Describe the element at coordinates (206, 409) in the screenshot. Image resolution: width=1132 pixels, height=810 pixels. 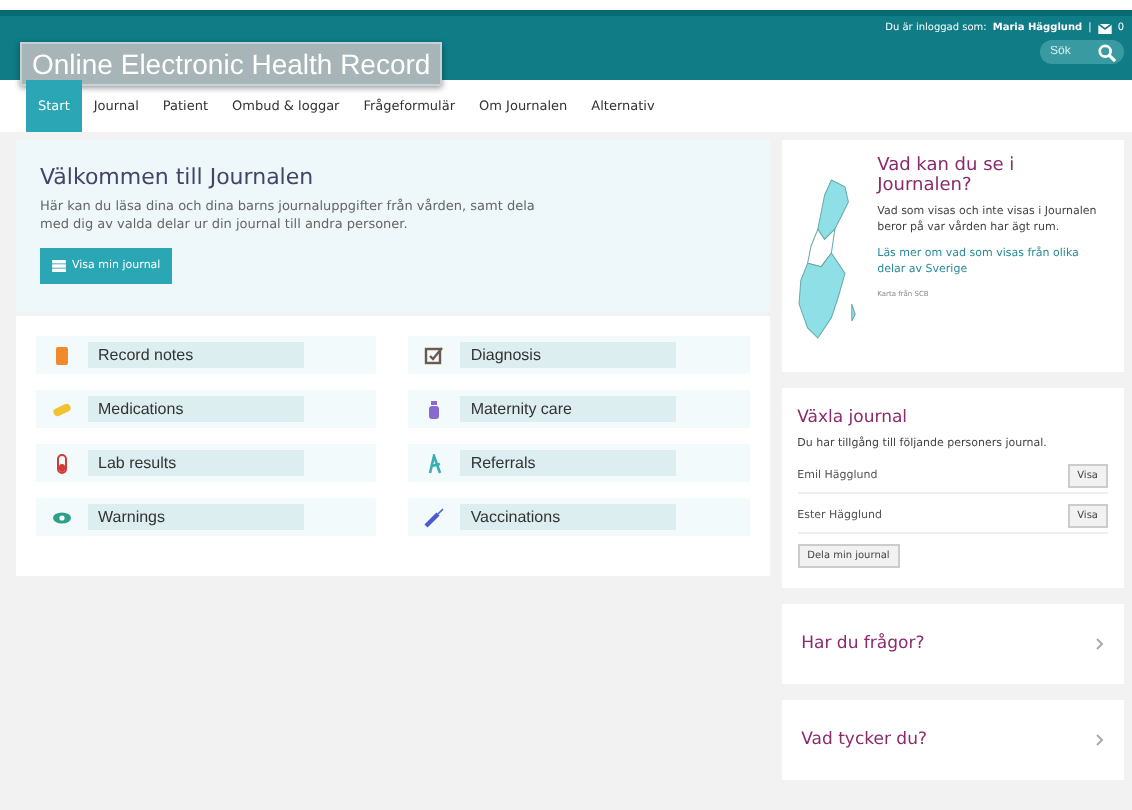
I see `category-item: Medications` at that location.